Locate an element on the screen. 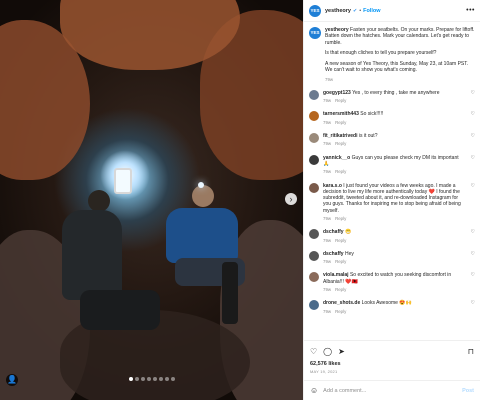 The width and height of the screenshot is (480, 400). person-right-head is located at coordinates (203, 196).